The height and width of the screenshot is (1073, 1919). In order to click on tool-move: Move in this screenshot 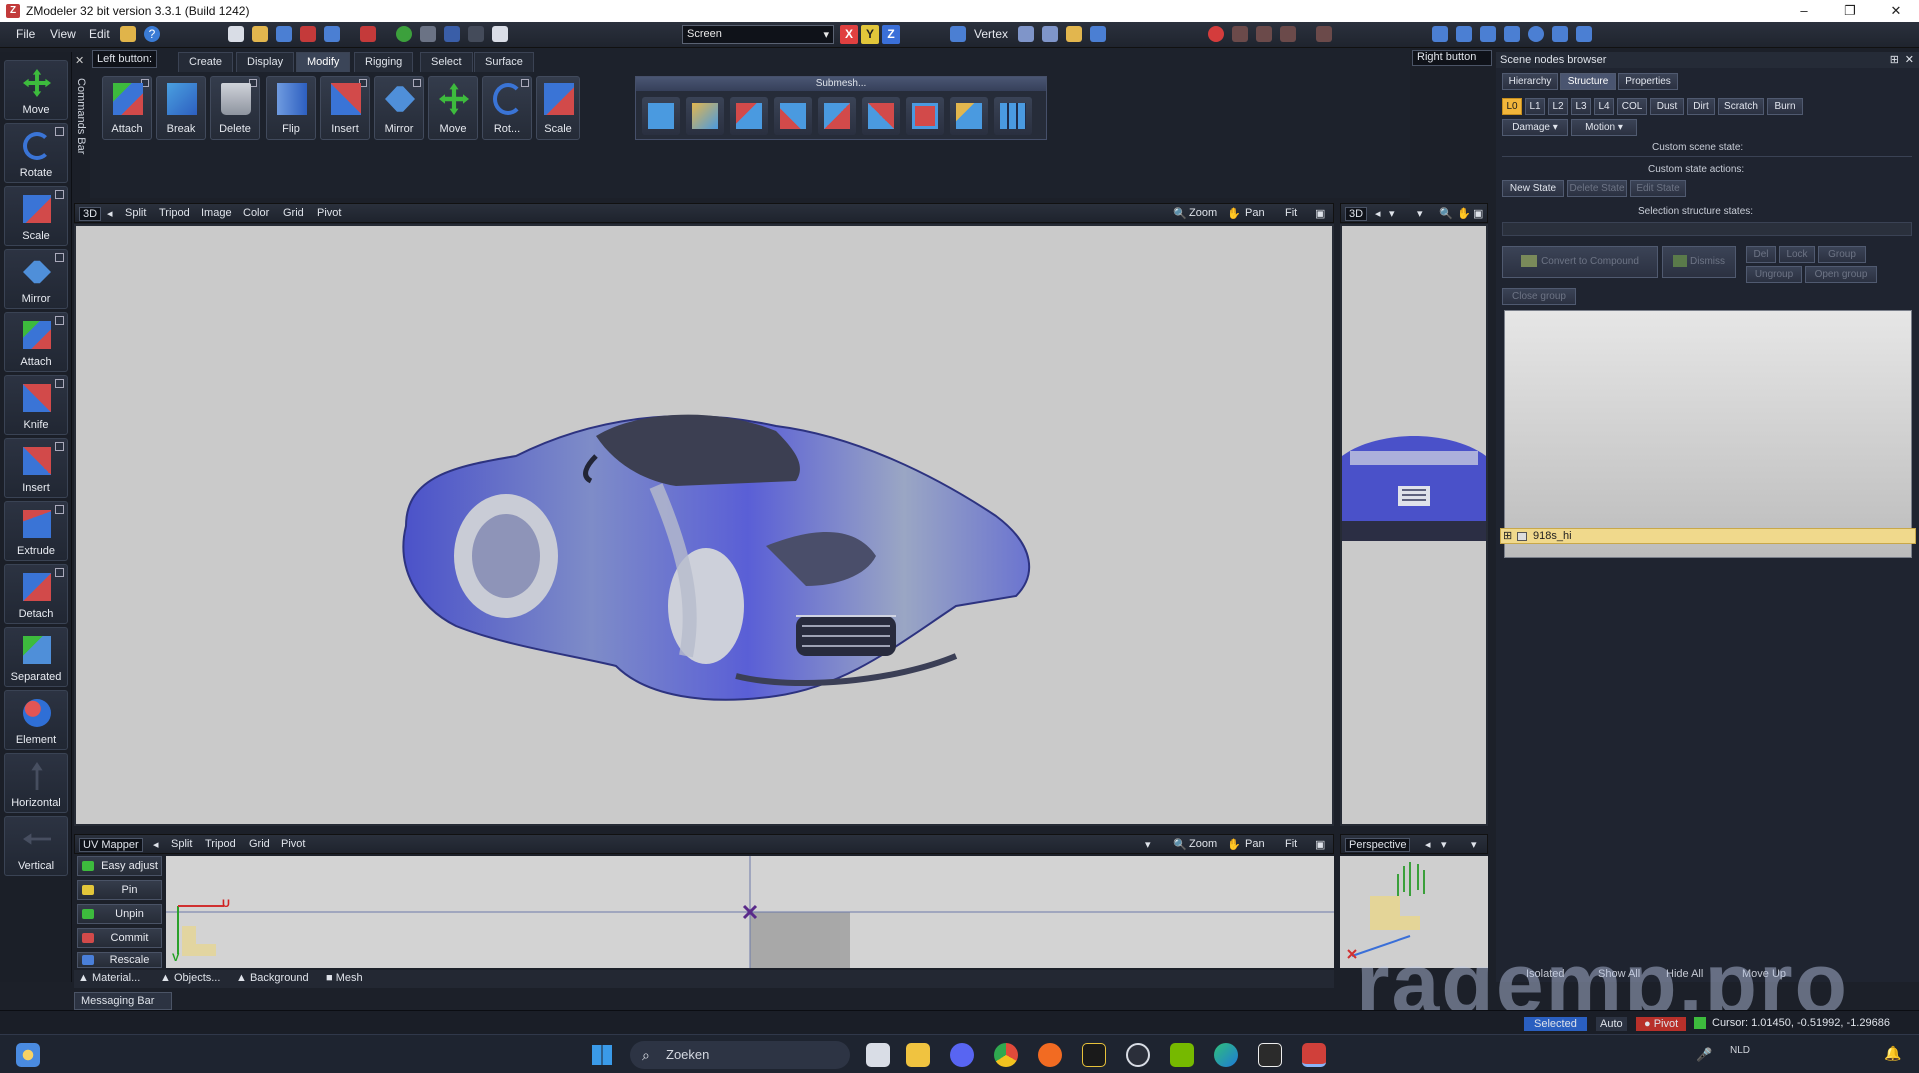, I will do `click(36, 90)`.